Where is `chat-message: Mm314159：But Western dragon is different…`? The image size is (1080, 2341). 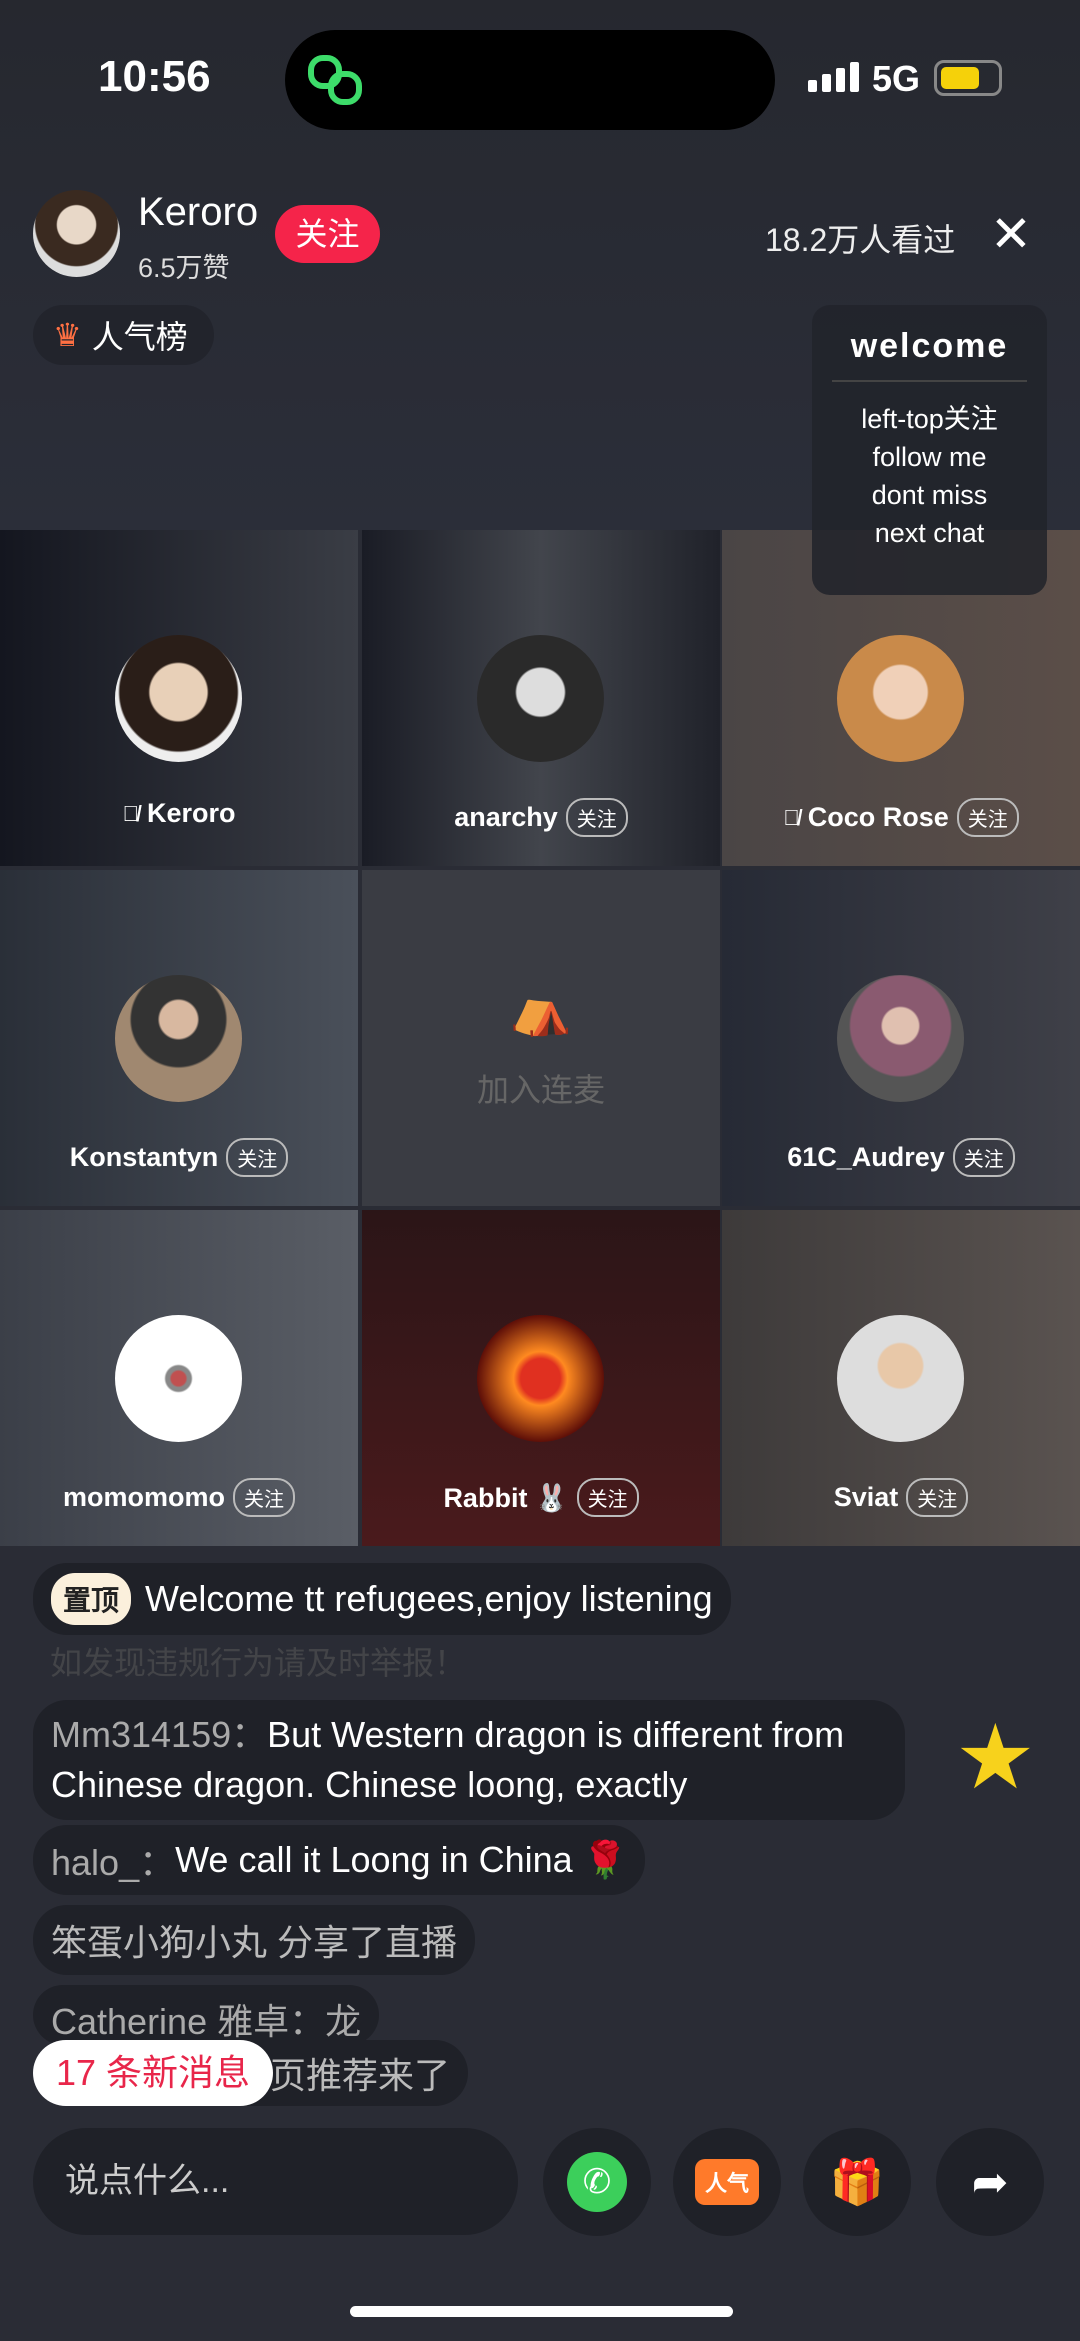
chat-message: Mm314159：But Western dragon is different… is located at coordinates (469, 1760).